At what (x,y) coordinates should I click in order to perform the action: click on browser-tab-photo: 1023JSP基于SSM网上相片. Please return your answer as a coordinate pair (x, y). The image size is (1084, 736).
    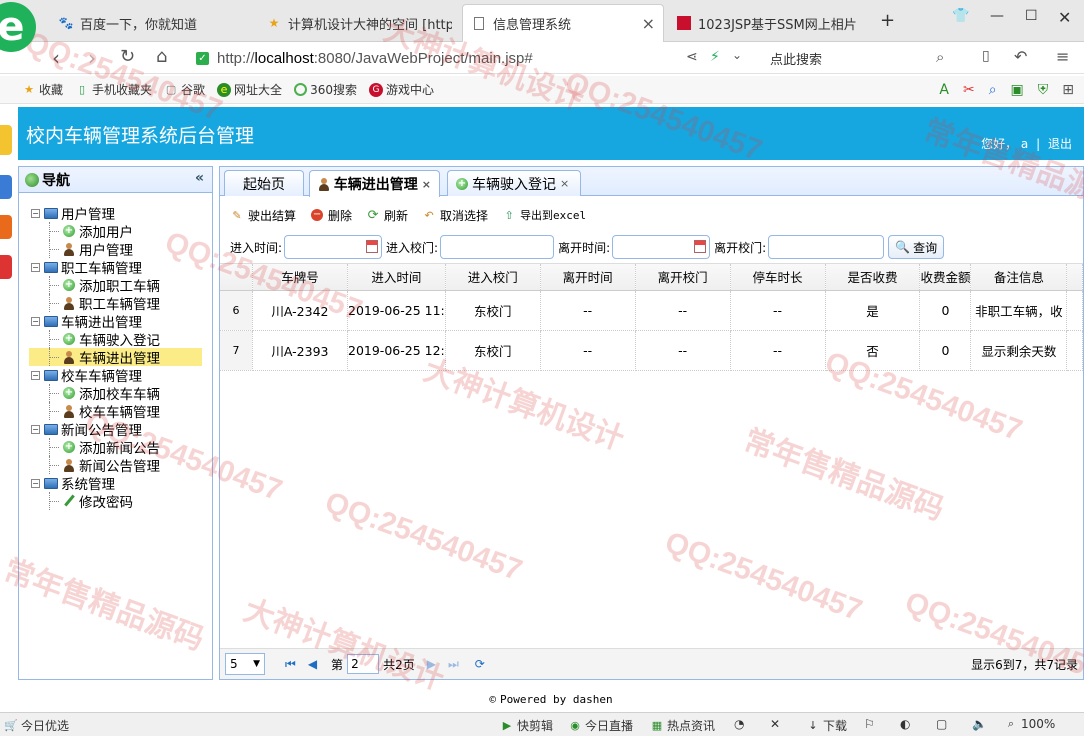
    Looking at the image, I should click on (768, 23).